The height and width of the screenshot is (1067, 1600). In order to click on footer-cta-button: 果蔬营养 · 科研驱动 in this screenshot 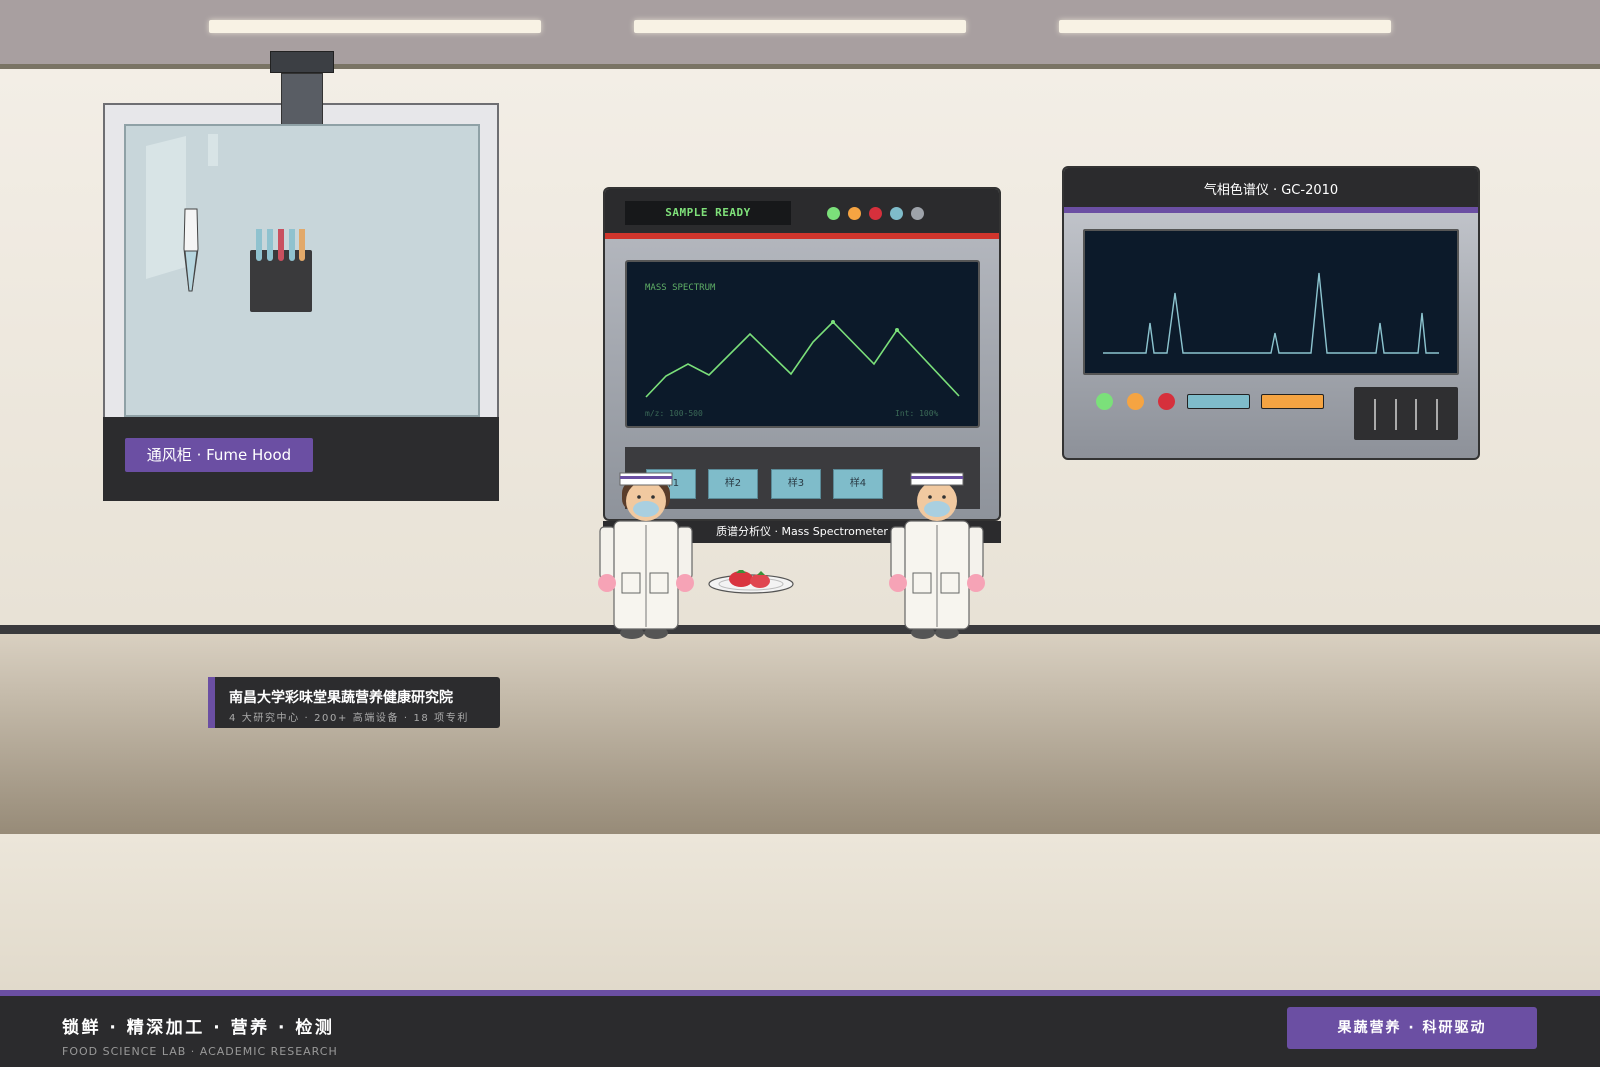, I will do `click(1412, 1028)`.